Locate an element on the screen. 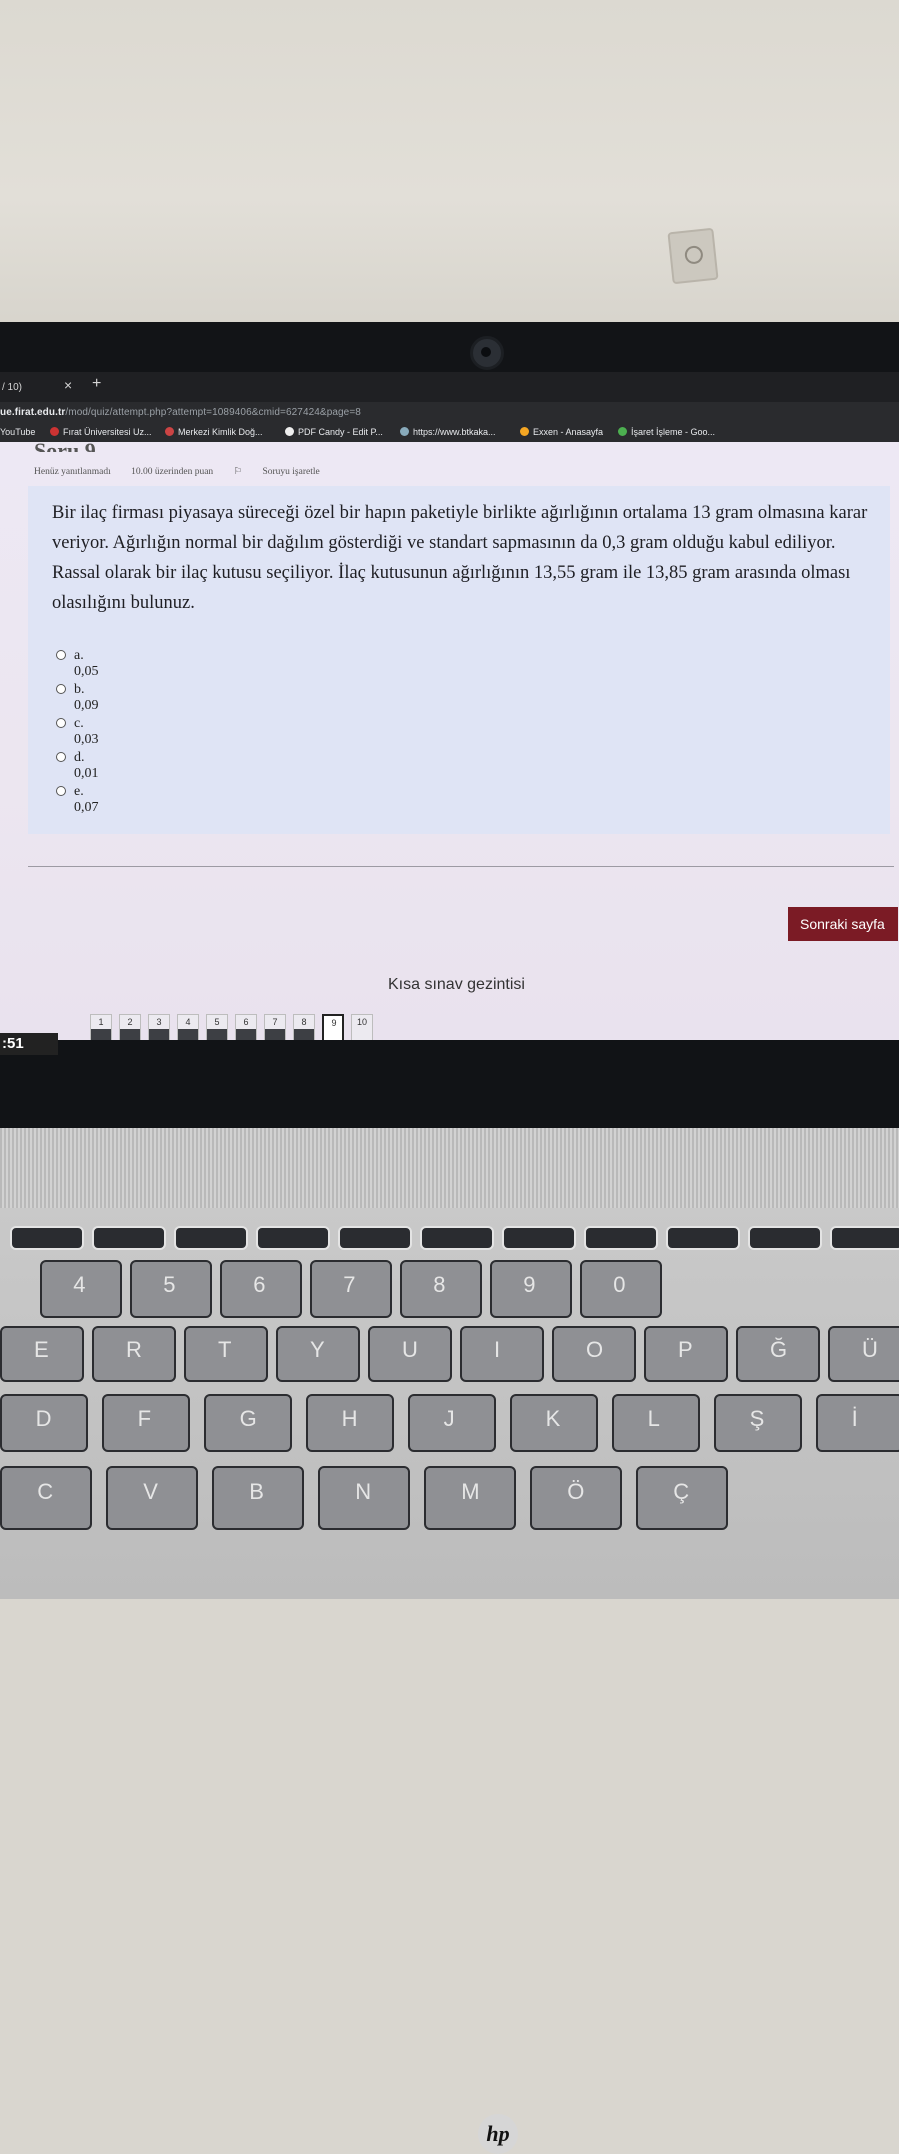  keyboard-key: 4 is located at coordinates (81, 1289).